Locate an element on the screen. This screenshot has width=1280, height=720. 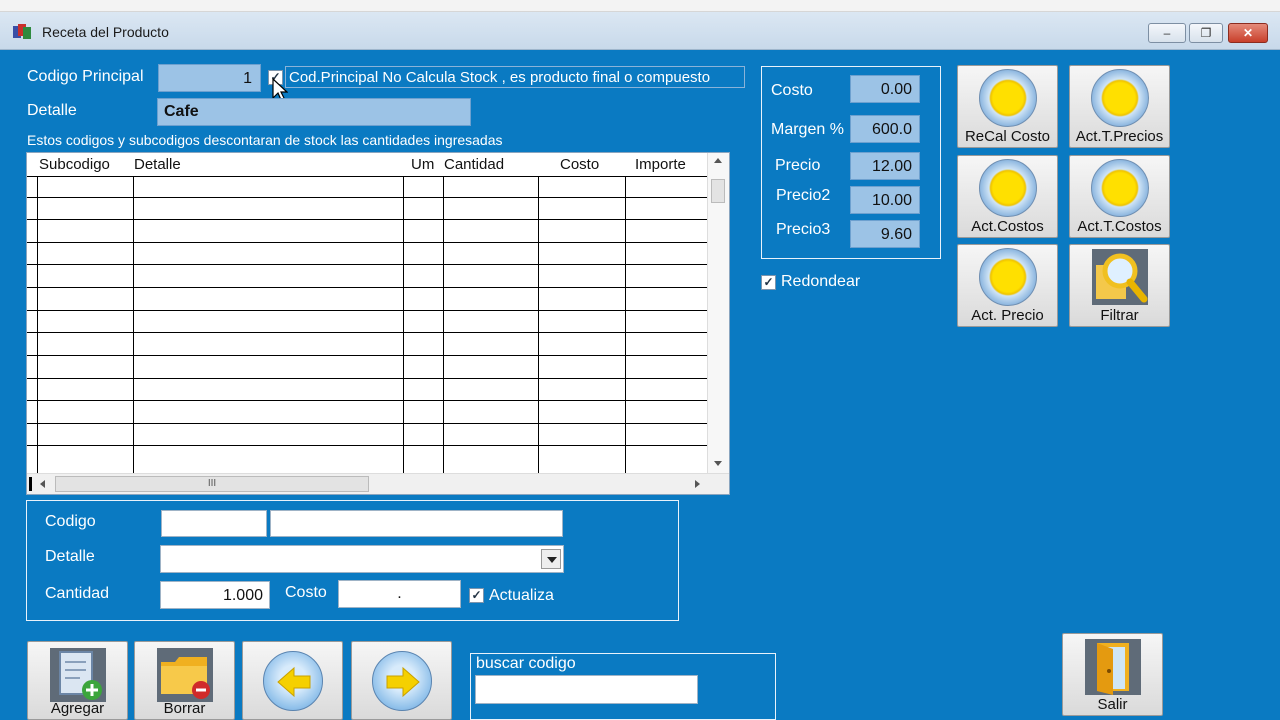
scroll-down-icon is located at coordinates (718, 463).